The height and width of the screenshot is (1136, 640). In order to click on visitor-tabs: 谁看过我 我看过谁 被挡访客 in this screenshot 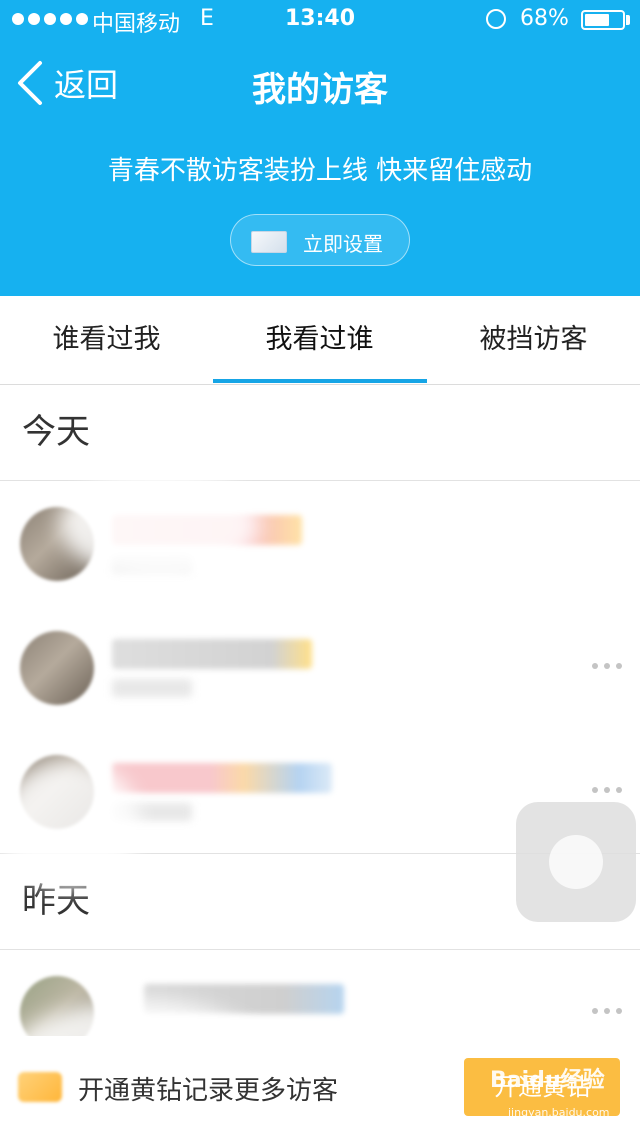, I will do `click(320, 340)`.